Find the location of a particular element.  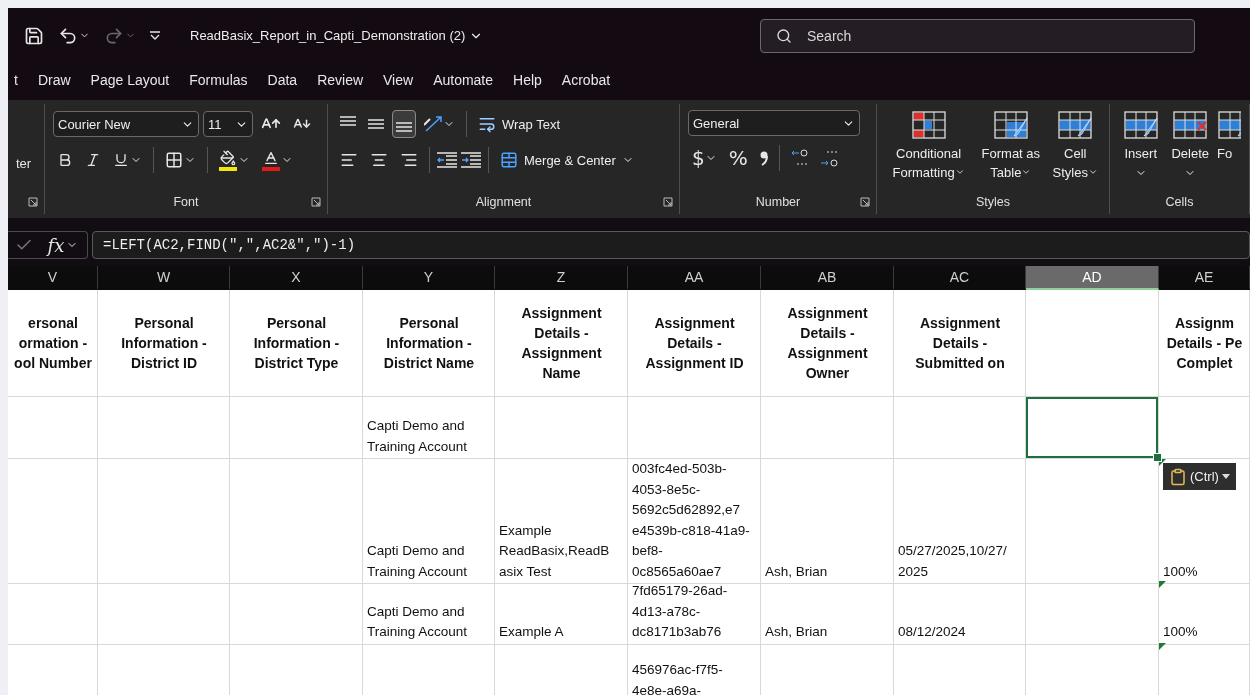

header-cell: Assignm Details - Pe Complet is located at coordinates (1204, 343).